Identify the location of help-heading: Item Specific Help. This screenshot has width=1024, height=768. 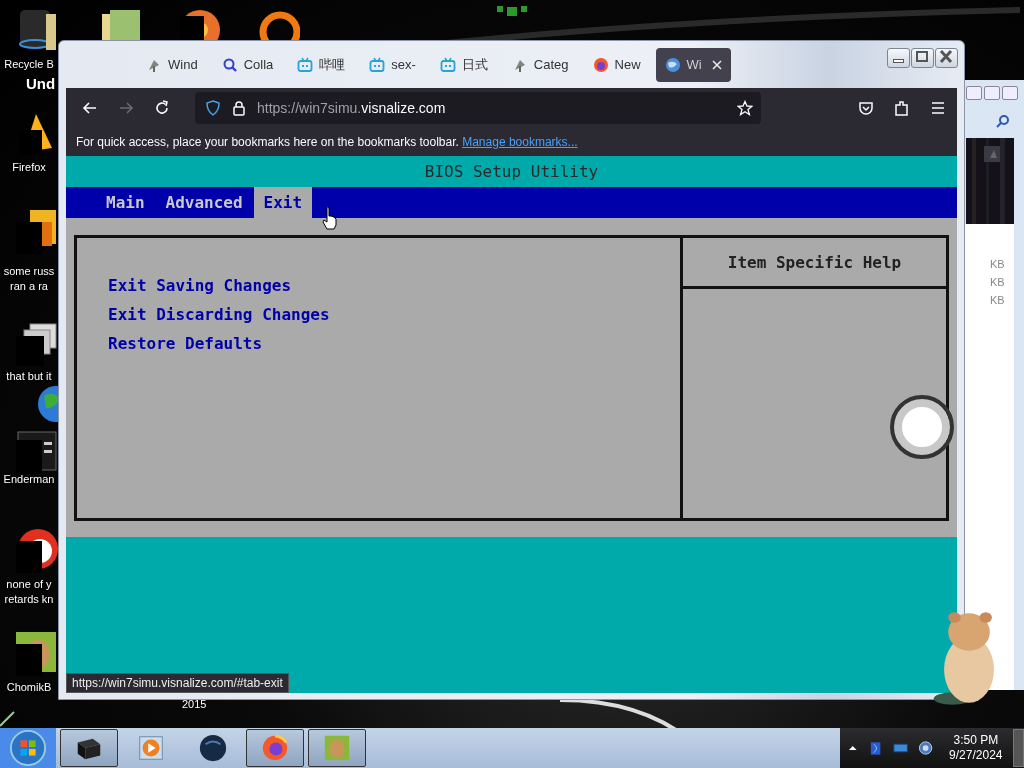
(814, 262).